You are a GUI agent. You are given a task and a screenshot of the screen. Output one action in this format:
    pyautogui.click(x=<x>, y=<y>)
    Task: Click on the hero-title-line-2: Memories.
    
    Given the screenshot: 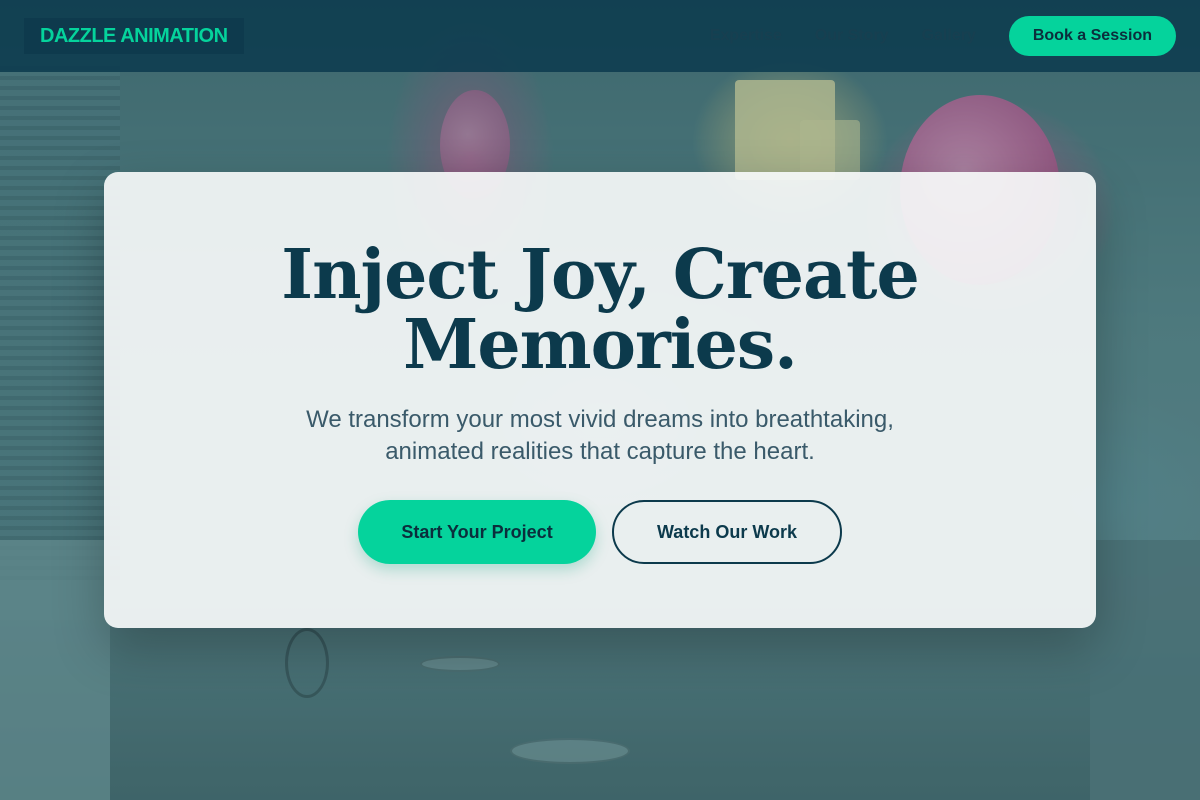 What is the action you would take?
    pyautogui.click(x=600, y=345)
    